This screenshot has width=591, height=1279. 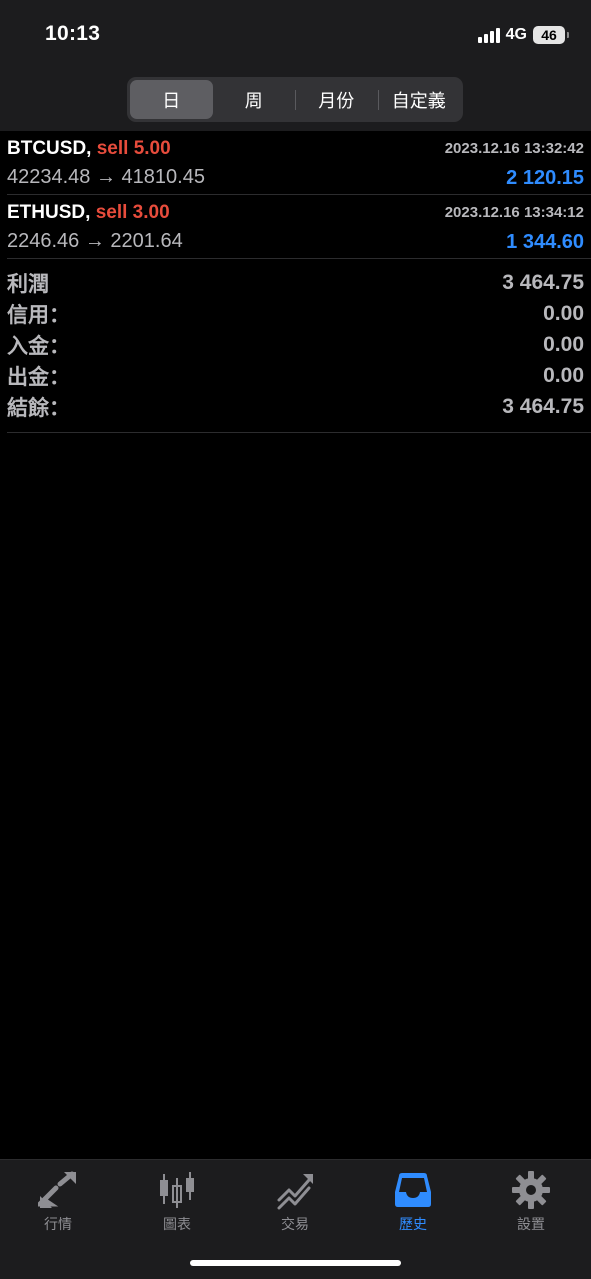 I want to click on segment-week: 周, so click(x=254, y=99).